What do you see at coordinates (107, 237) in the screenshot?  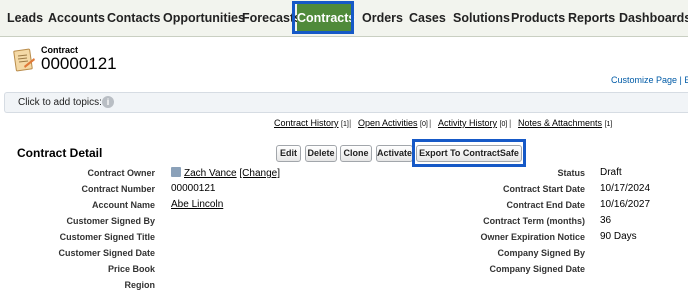 I see `field-label-customer-signed-title: Customer Signed Title` at bounding box center [107, 237].